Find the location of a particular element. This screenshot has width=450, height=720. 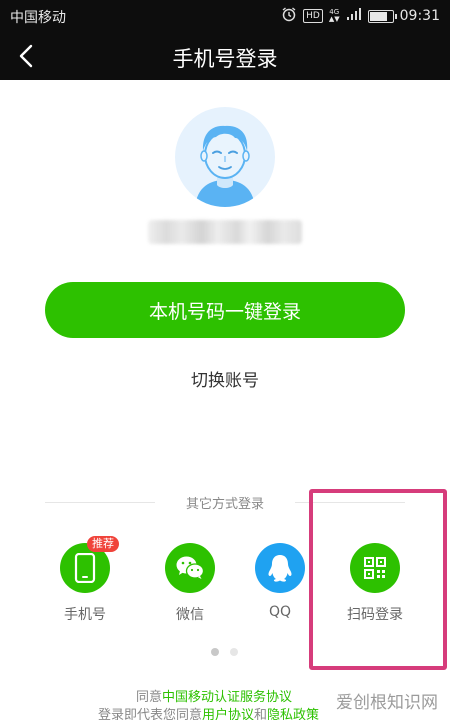

login-method-qq: QQ is located at coordinates (280, 581).